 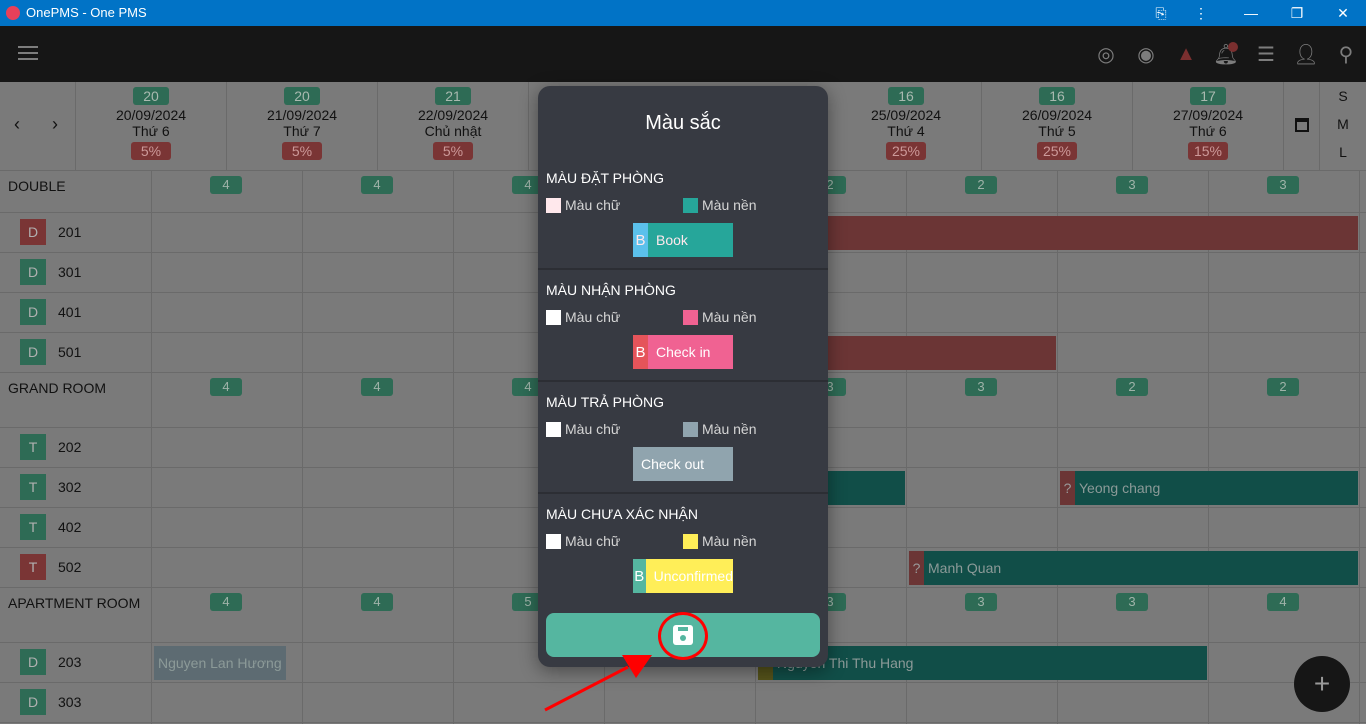 I want to click on date-column: 20 20/09/2024 Thứ 6 5%, so click(x=151, y=126).